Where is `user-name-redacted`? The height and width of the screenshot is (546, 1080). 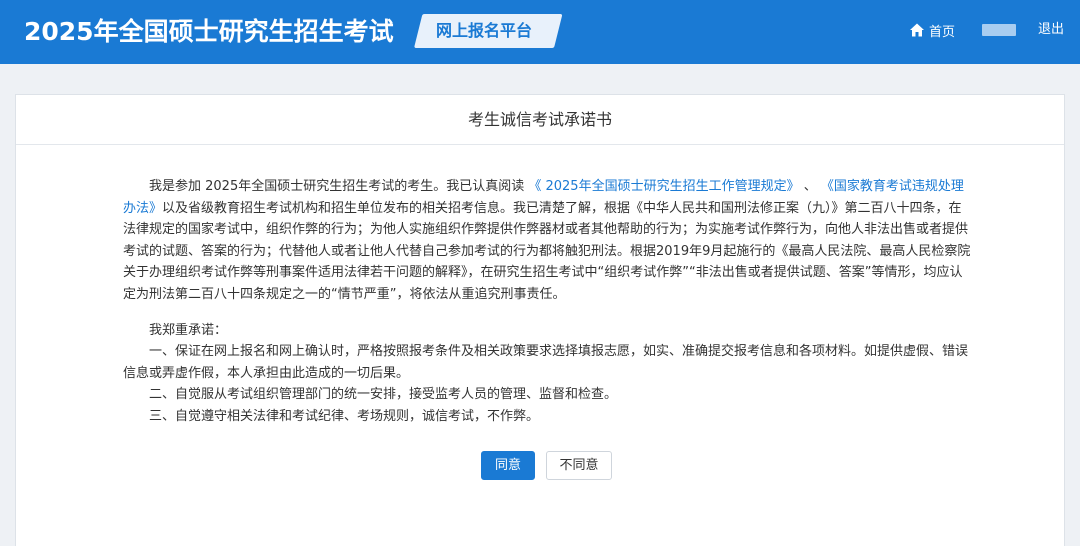
user-name-redacted is located at coordinates (999, 30).